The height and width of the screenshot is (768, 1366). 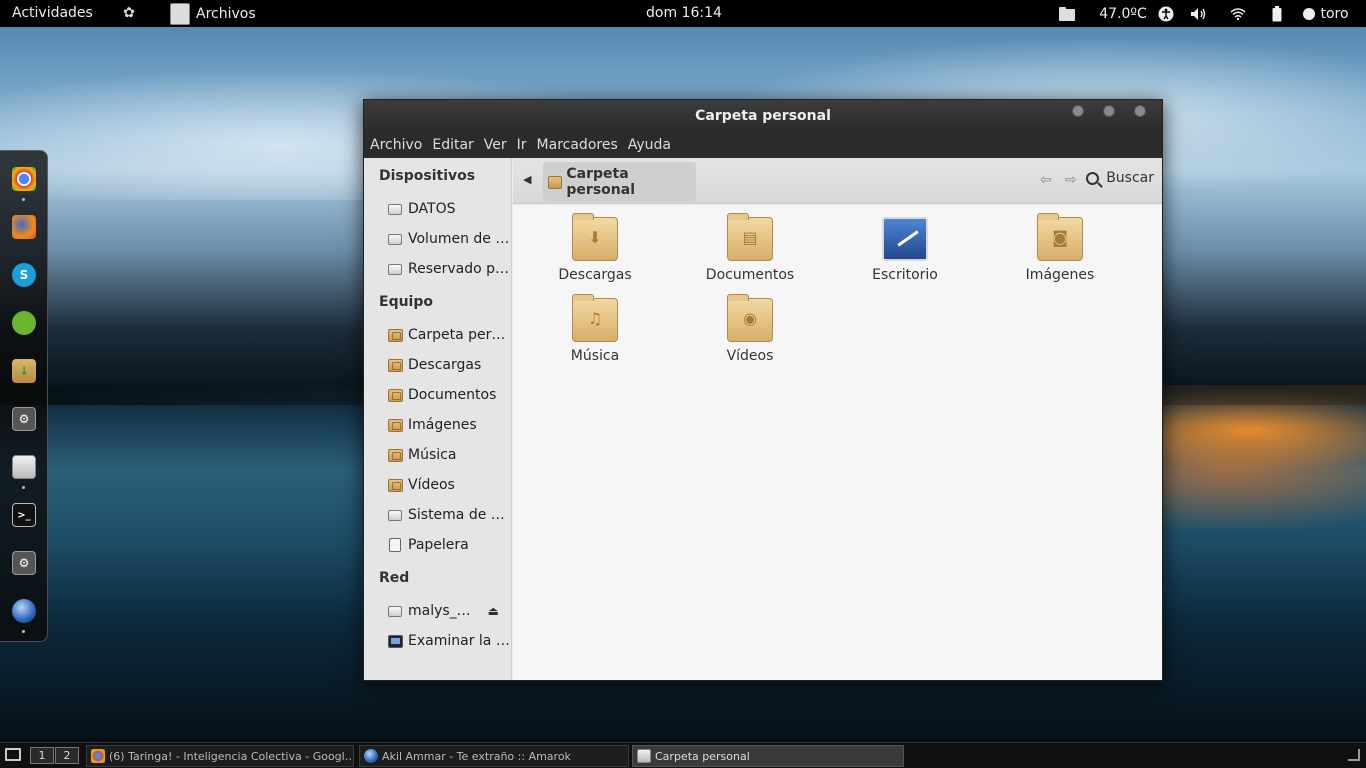 What do you see at coordinates (649, 145) in the screenshot?
I see `menu-ayuda: Ayuda` at bounding box center [649, 145].